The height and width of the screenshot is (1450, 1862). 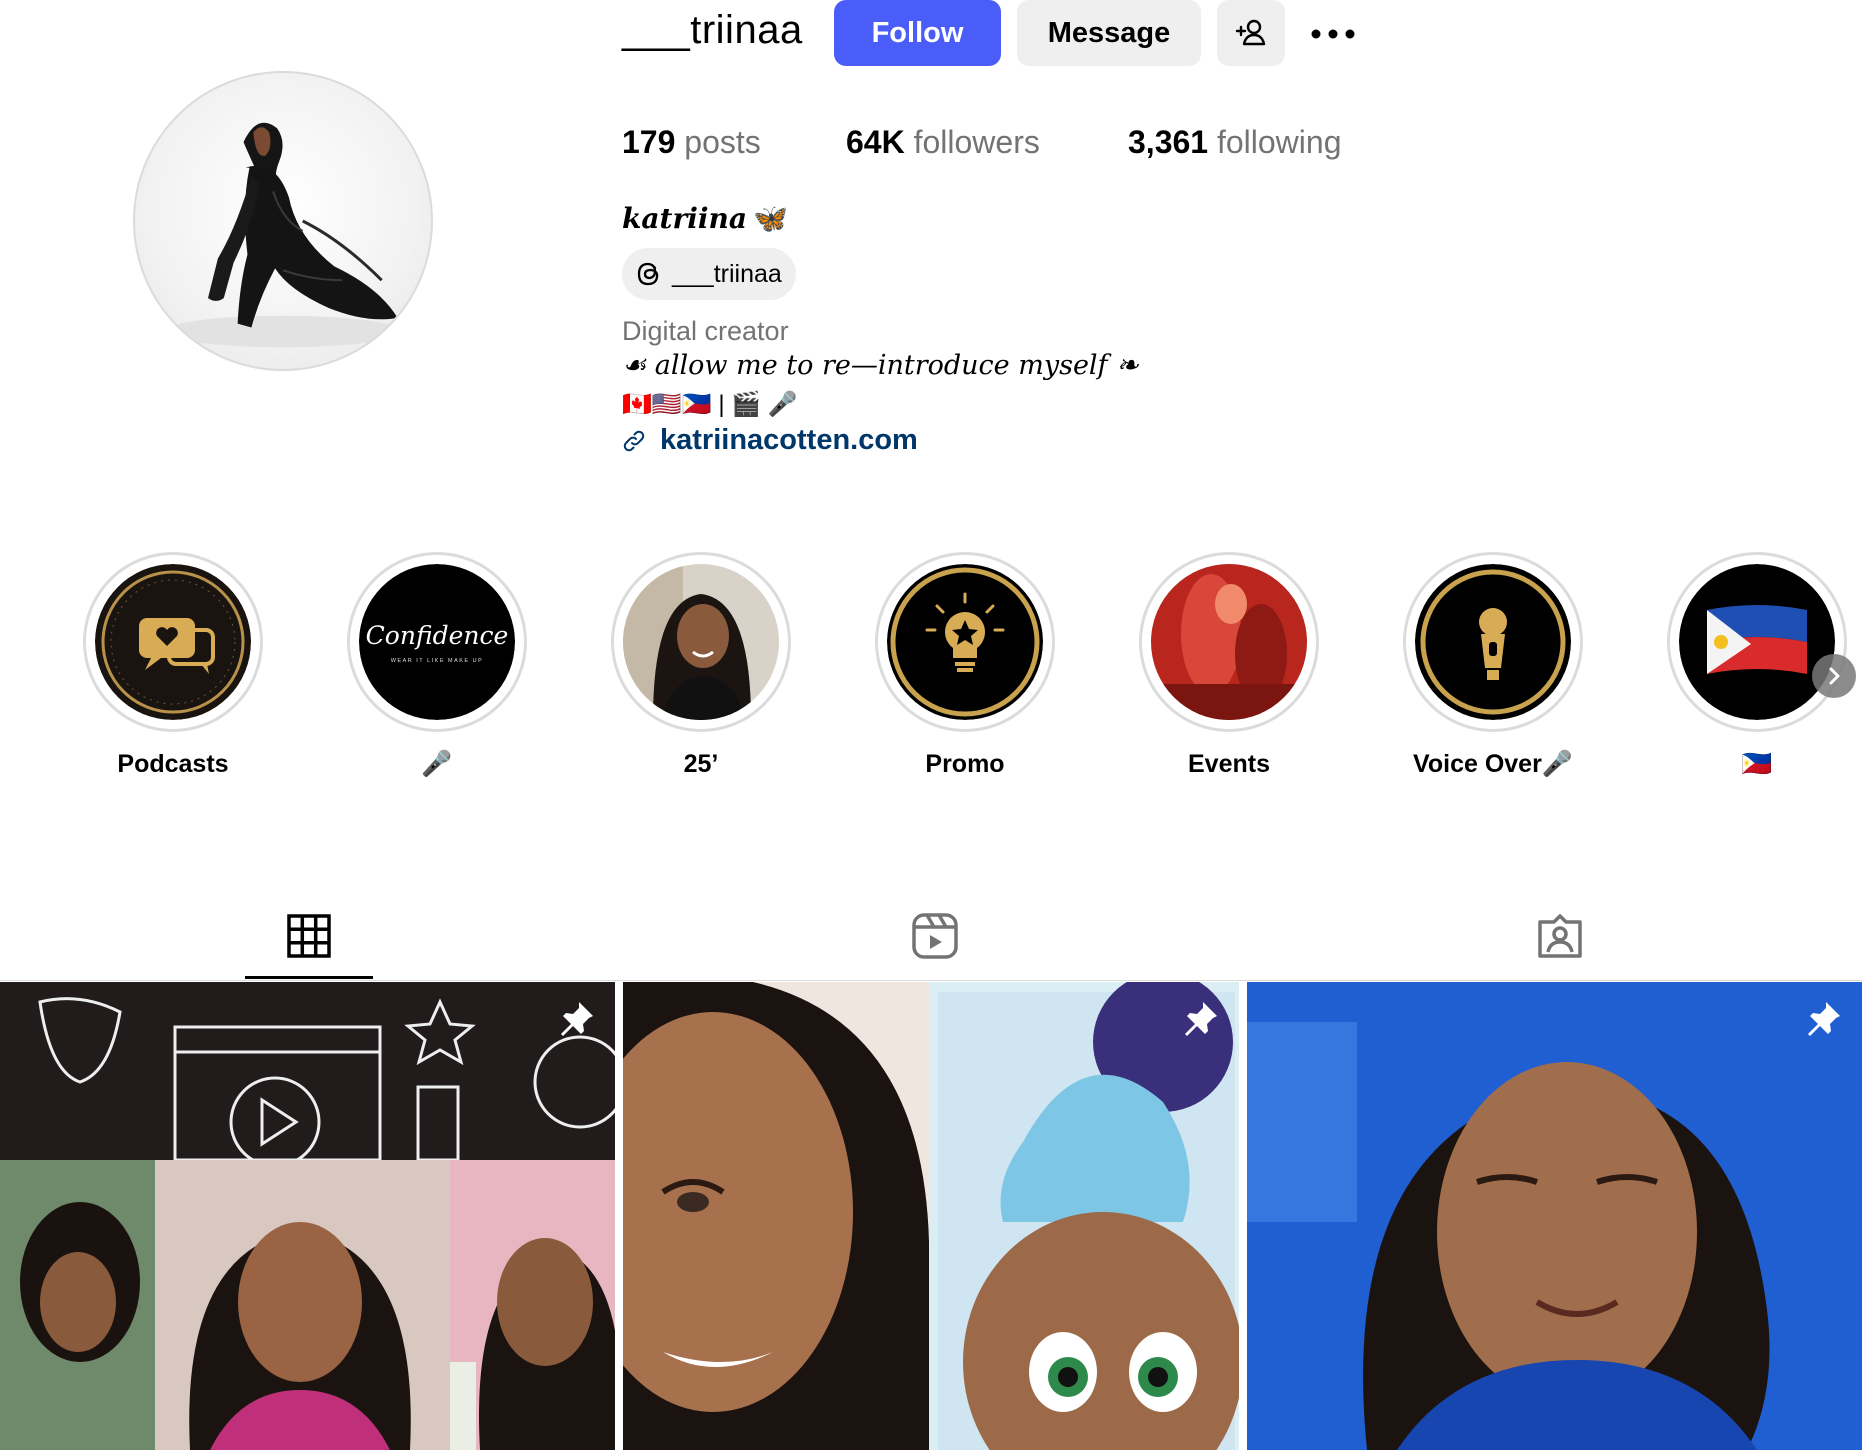 What do you see at coordinates (705, 331) in the screenshot?
I see `profile-category: Digital creator` at bounding box center [705, 331].